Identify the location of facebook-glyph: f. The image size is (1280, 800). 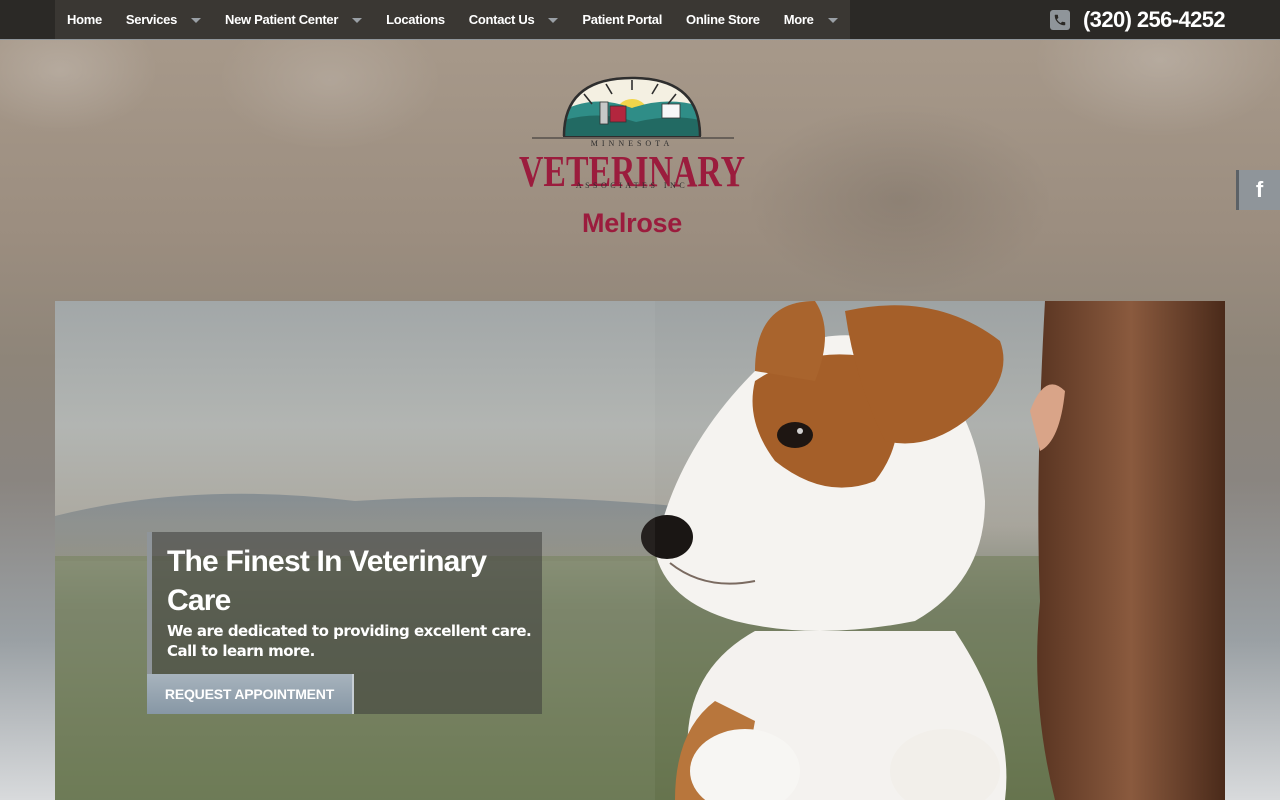
(1259, 189).